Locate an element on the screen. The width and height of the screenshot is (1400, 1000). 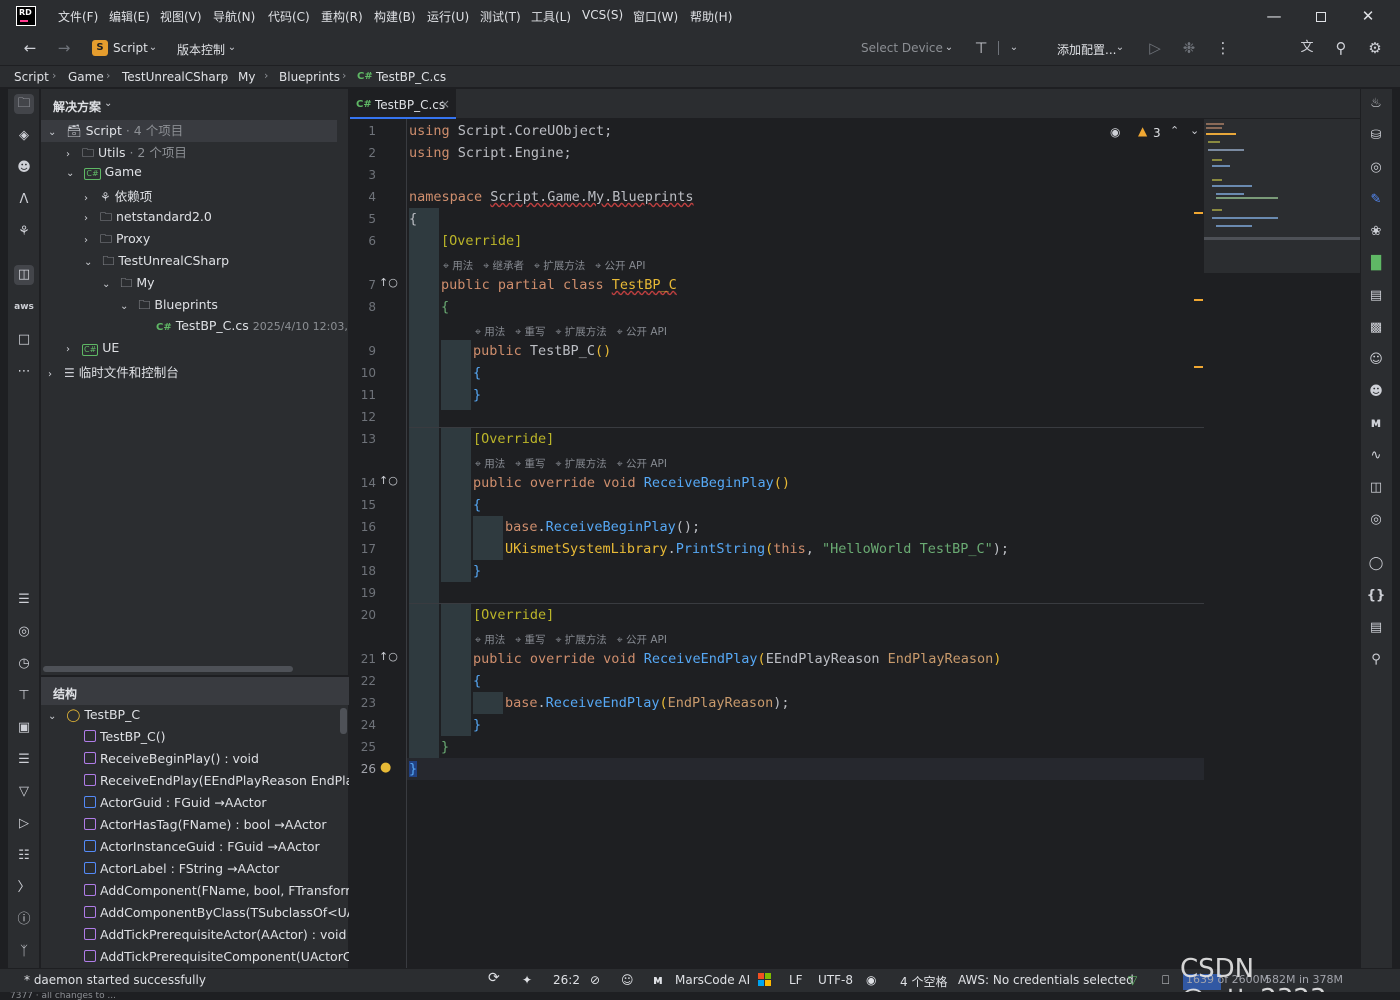
inlay-hints-icon: ✦ is located at coordinates (527, 980).